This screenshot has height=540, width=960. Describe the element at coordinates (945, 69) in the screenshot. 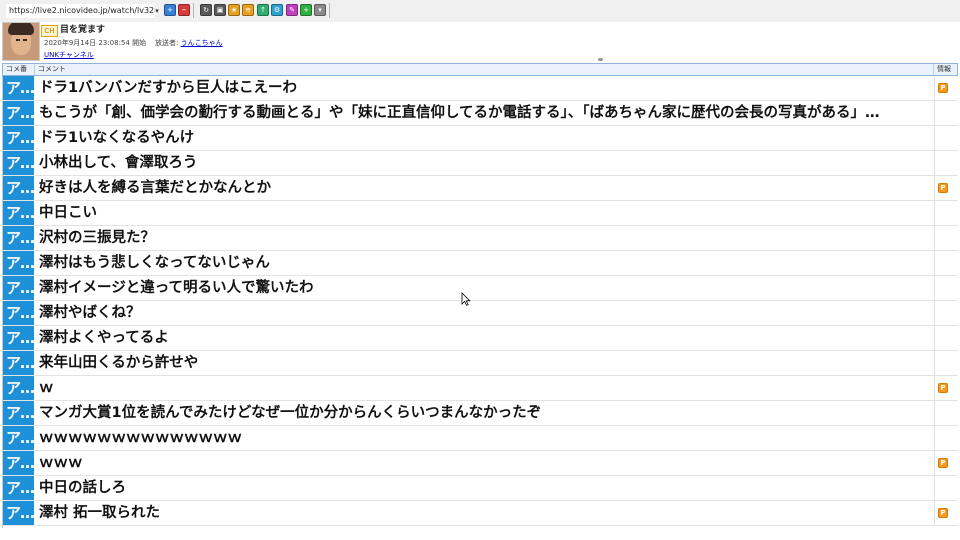

I see `column-header-info: 情報` at that location.